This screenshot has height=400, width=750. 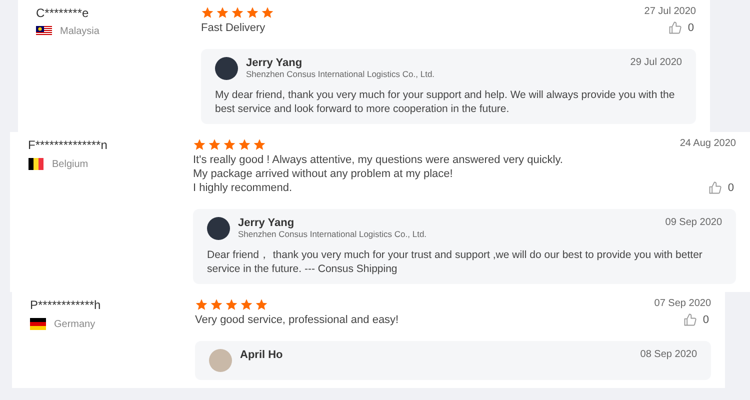 I want to click on country-name: Malaysia, so click(x=80, y=31).